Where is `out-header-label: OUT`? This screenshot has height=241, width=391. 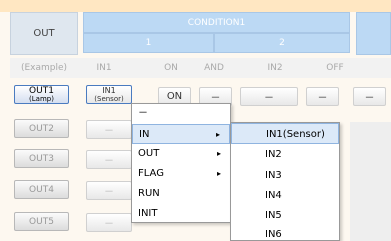
out-header-label: OUT is located at coordinates (44, 33).